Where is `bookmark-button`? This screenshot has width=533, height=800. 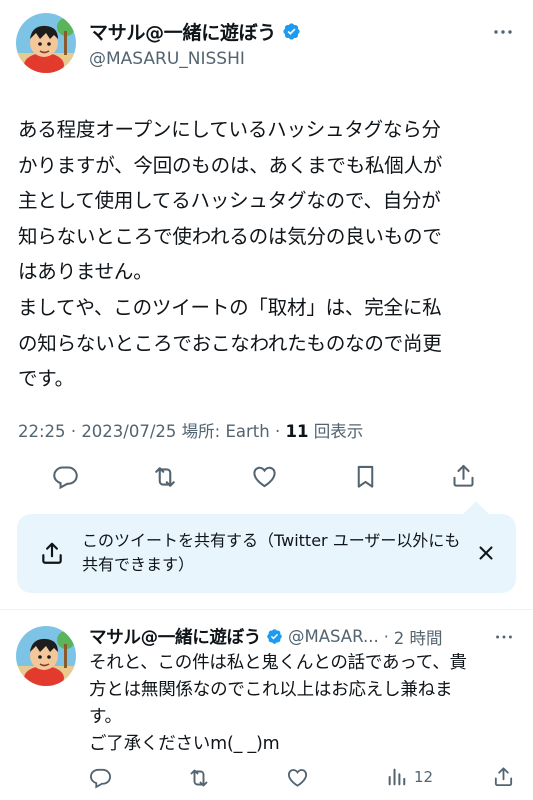
bookmark-button is located at coordinates (365, 476).